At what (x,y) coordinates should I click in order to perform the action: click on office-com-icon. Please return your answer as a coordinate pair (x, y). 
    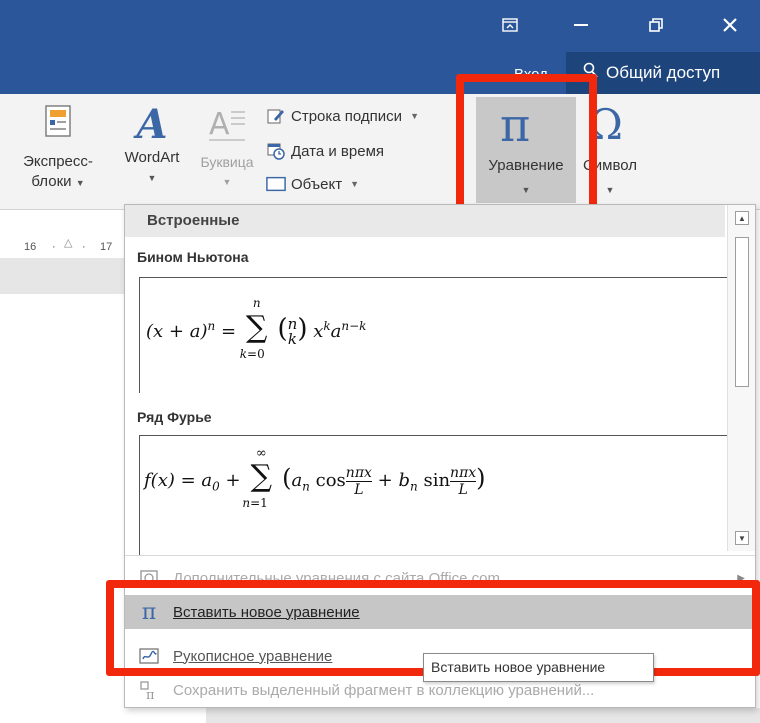
    Looking at the image, I should click on (149, 578).